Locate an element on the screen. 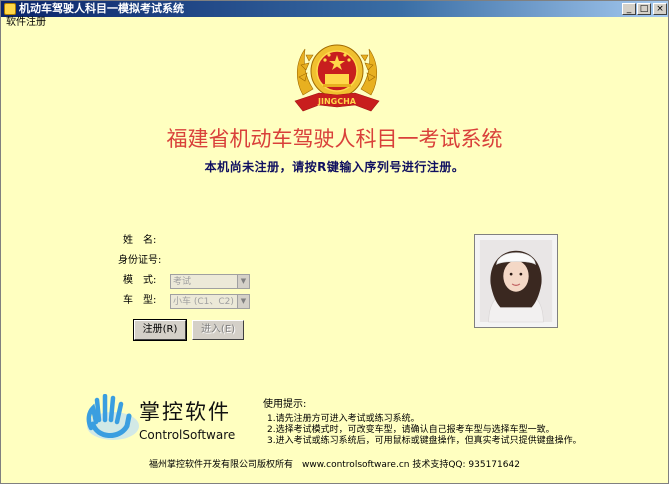  id-number-label: 身份证号: is located at coordinates (140, 260).